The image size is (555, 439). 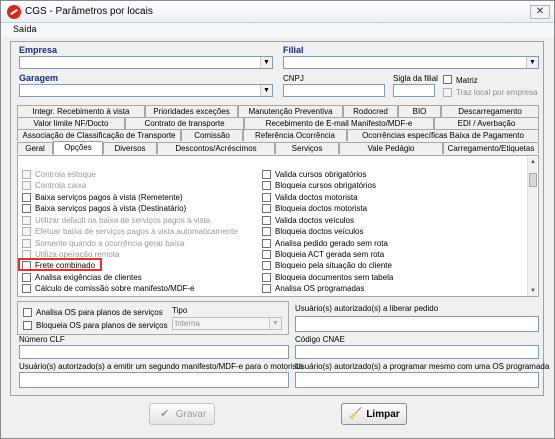 What do you see at coordinates (99, 312) in the screenshot?
I see `analisa-os-label: Analisa OS para planos de serviços` at bounding box center [99, 312].